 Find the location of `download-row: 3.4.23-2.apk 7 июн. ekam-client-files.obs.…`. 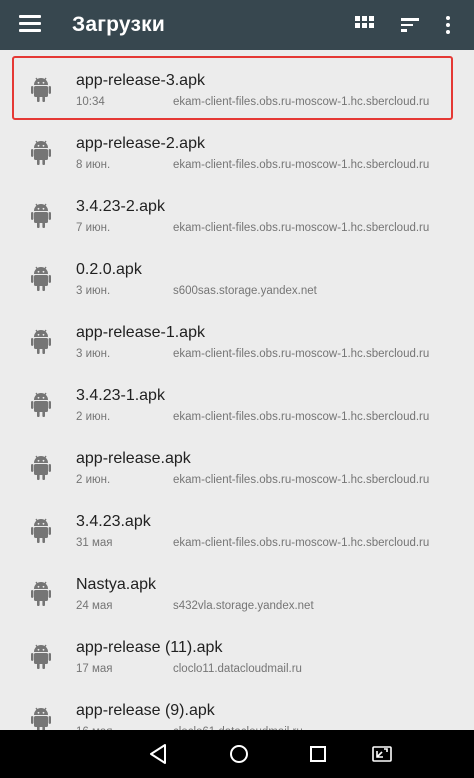

download-row: 3.4.23-2.apk 7 июн. ekam-client-files.obs.… is located at coordinates (237, 215).